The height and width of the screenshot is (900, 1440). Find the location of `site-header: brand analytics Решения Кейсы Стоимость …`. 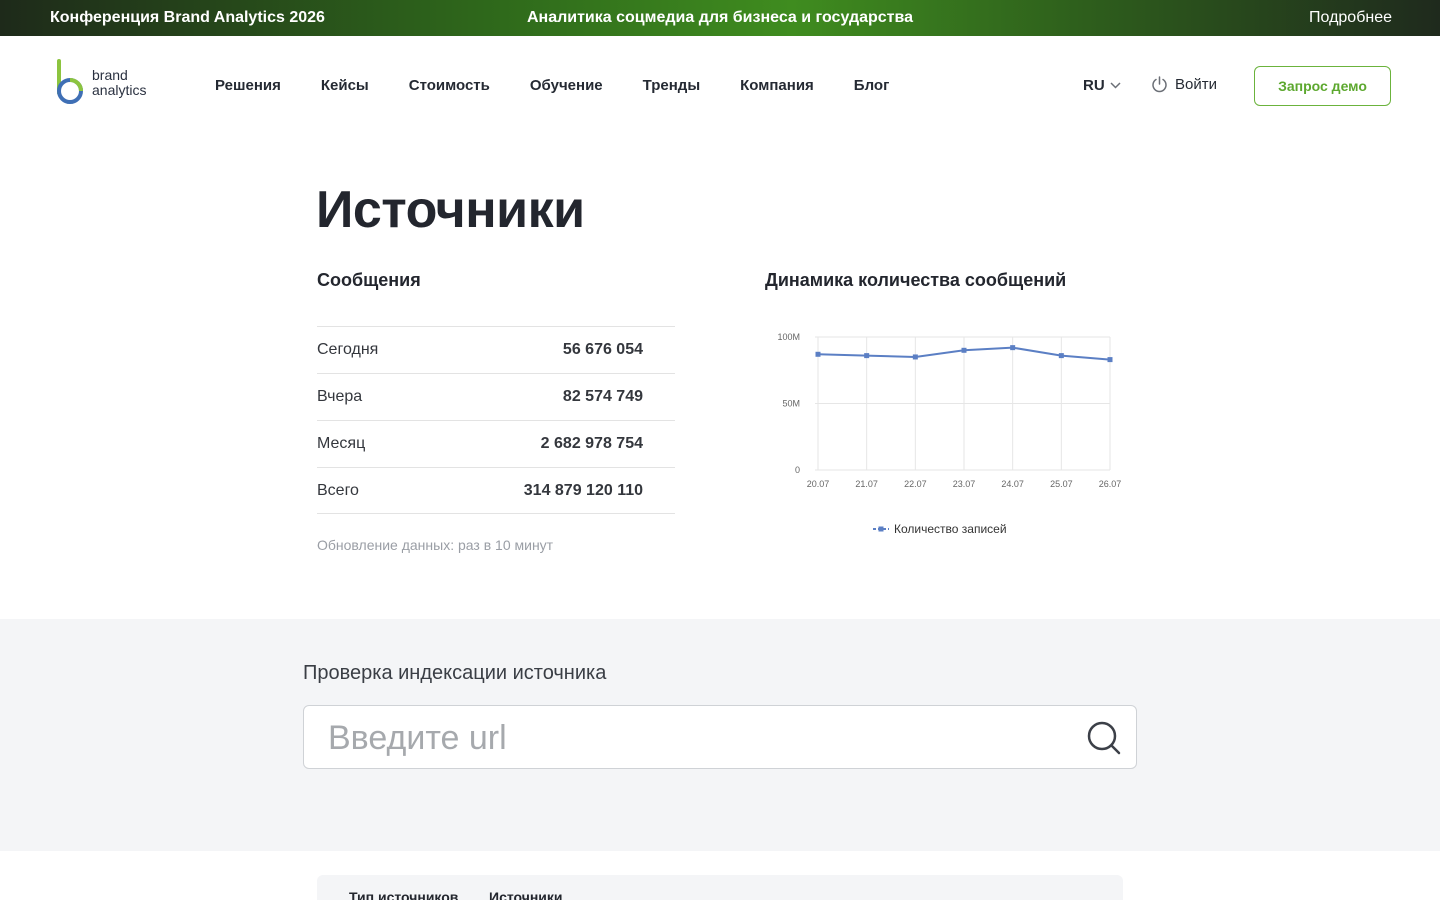

site-header: brand analytics Решения Кейсы Стоимость … is located at coordinates (720, 86).